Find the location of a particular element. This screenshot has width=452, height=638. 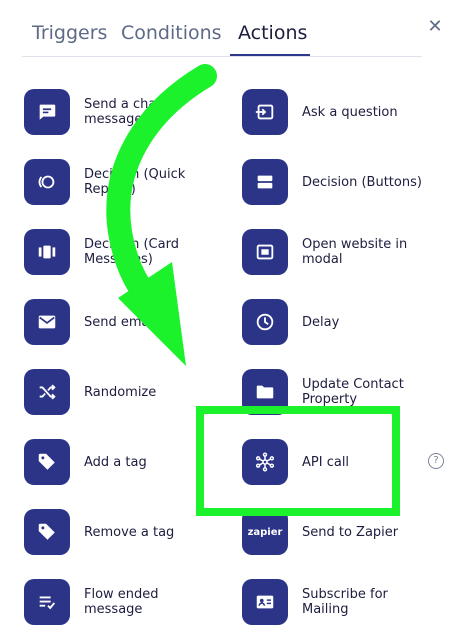

flow-end-icon is located at coordinates (47, 602).